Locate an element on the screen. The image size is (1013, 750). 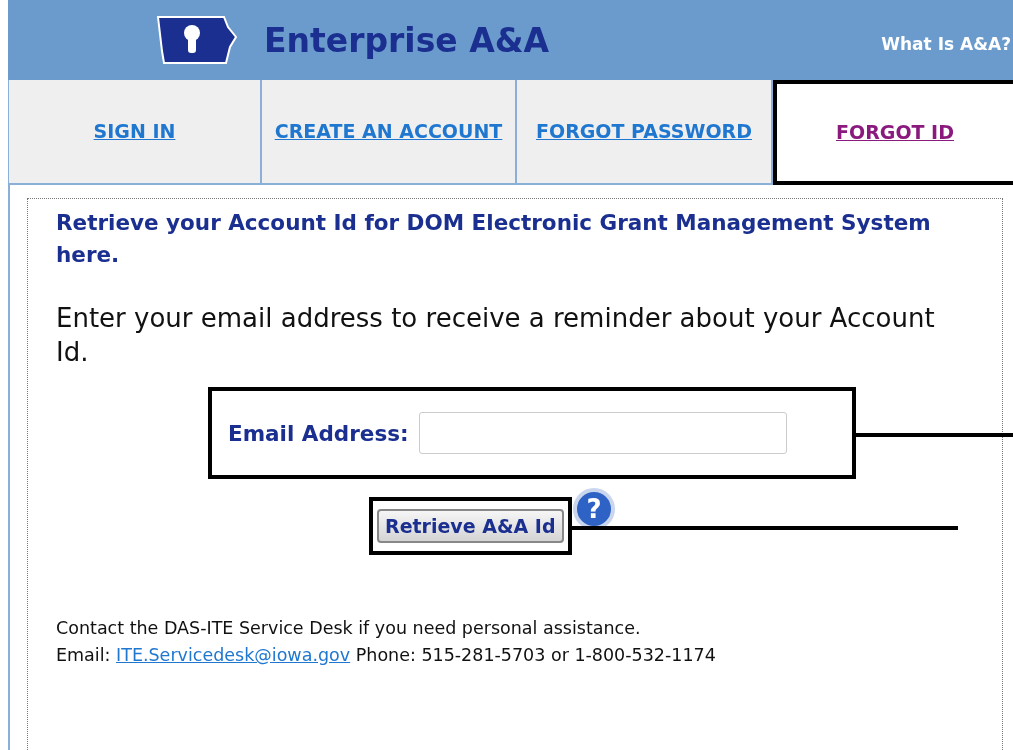
page-heading: Retrieve your Account Id for DOM Electronic Grant Management System here. is located at coordinates (494, 239).